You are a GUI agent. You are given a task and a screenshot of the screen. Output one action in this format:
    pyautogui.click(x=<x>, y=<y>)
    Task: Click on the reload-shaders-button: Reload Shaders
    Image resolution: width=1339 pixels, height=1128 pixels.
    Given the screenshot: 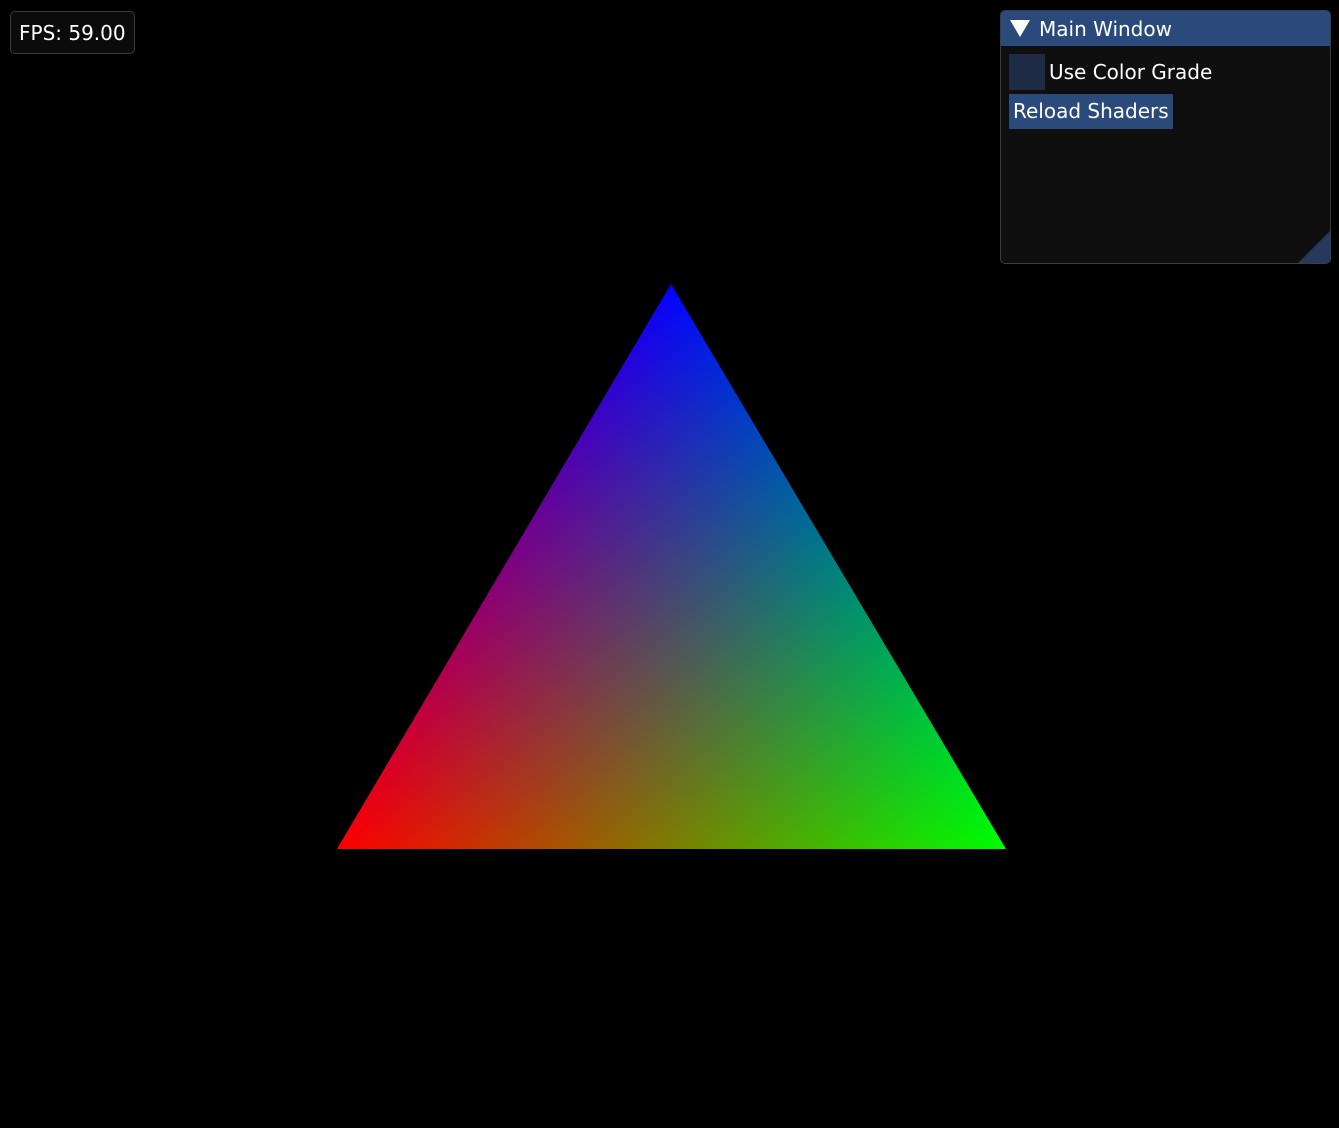 What is the action you would take?
    pyautogui.click(x=1091, y=111)
    